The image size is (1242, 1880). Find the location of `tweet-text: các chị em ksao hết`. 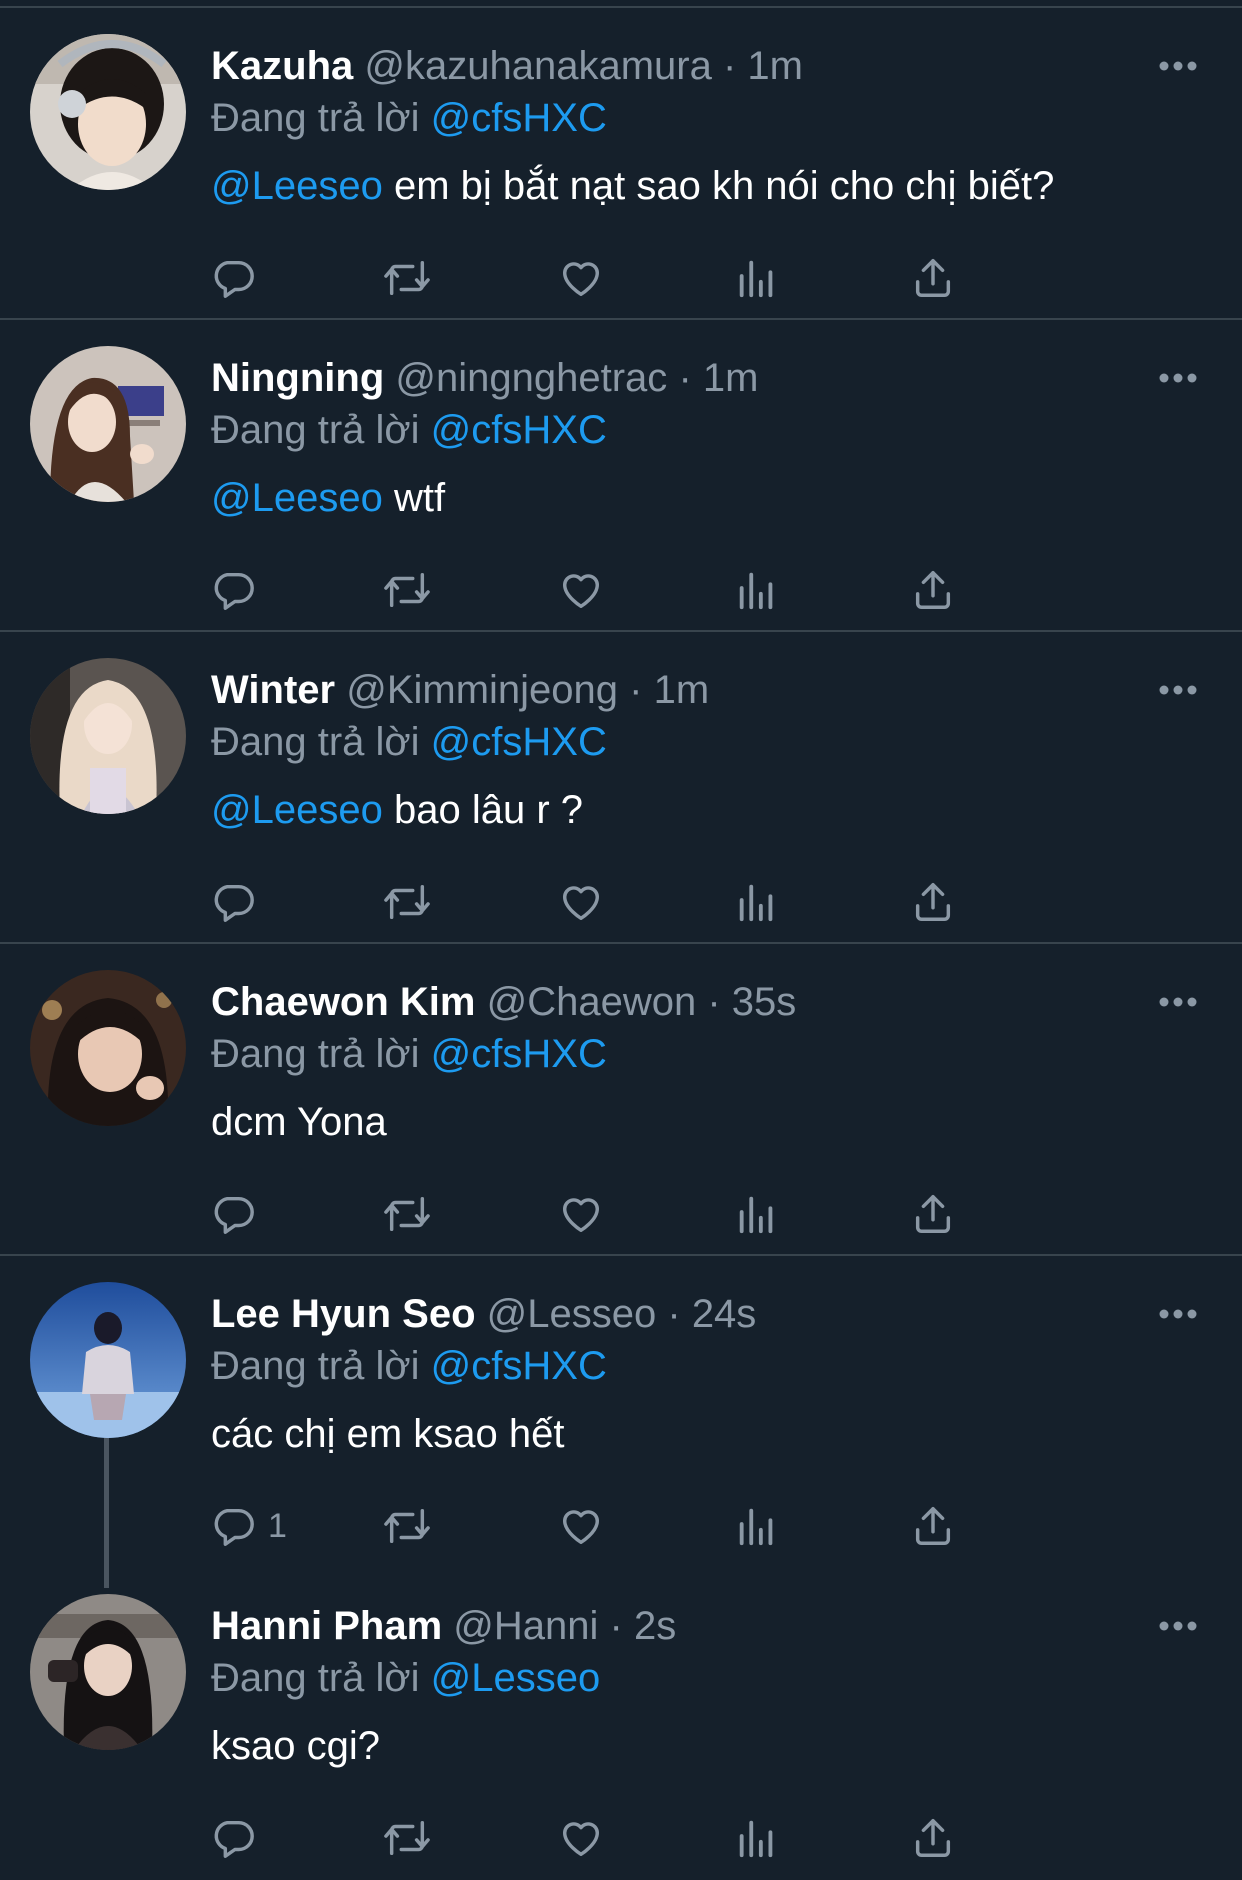

tweet-text: các chị em ksao hết is located at coordinates (388, 1434).